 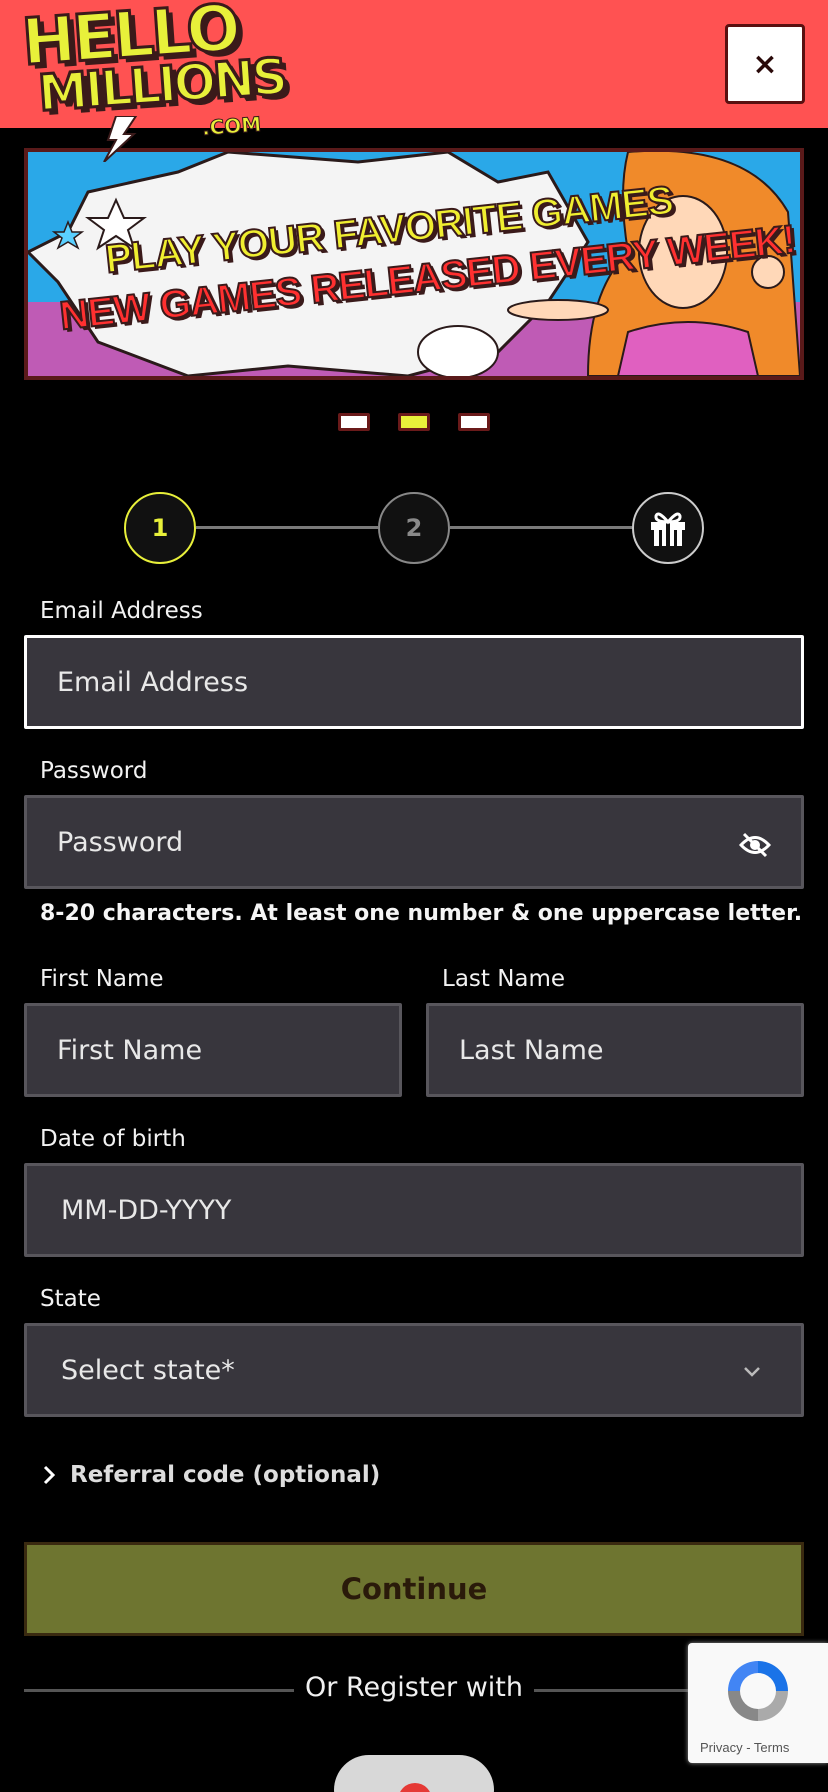 I want to click on or-register-divider: Or Register with, so click(x=414, y=1690).